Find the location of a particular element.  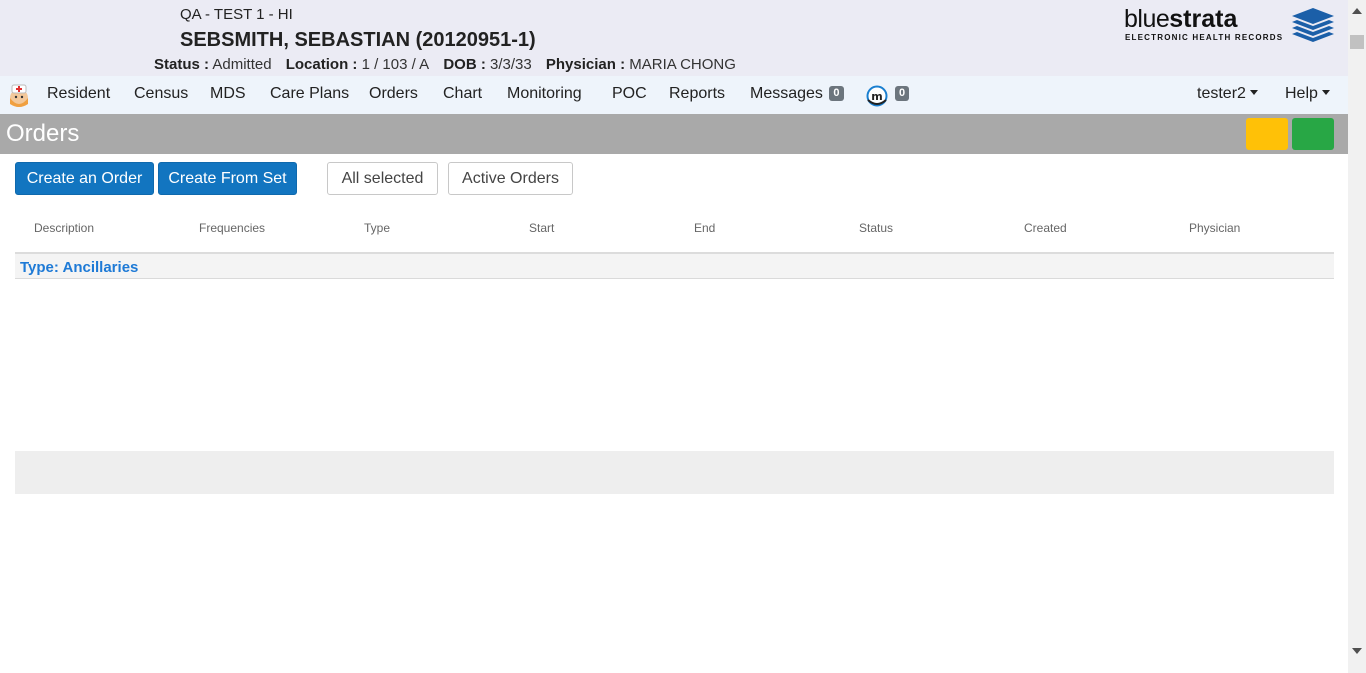

m-count: 0 is located at coordinates (901, 95).